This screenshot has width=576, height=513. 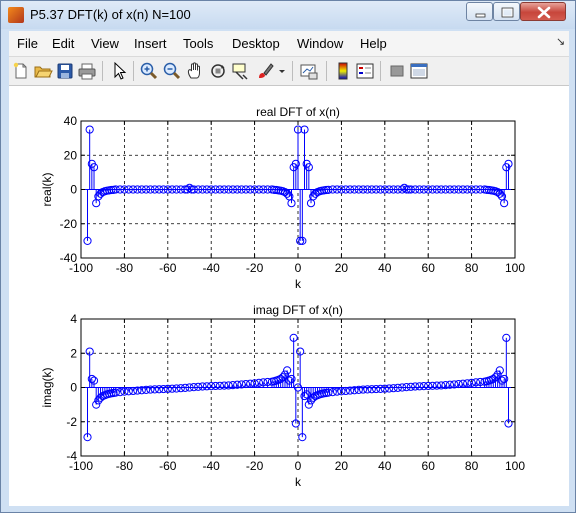 I want to click on data-cursor-icon, so click(x=241, y=71).